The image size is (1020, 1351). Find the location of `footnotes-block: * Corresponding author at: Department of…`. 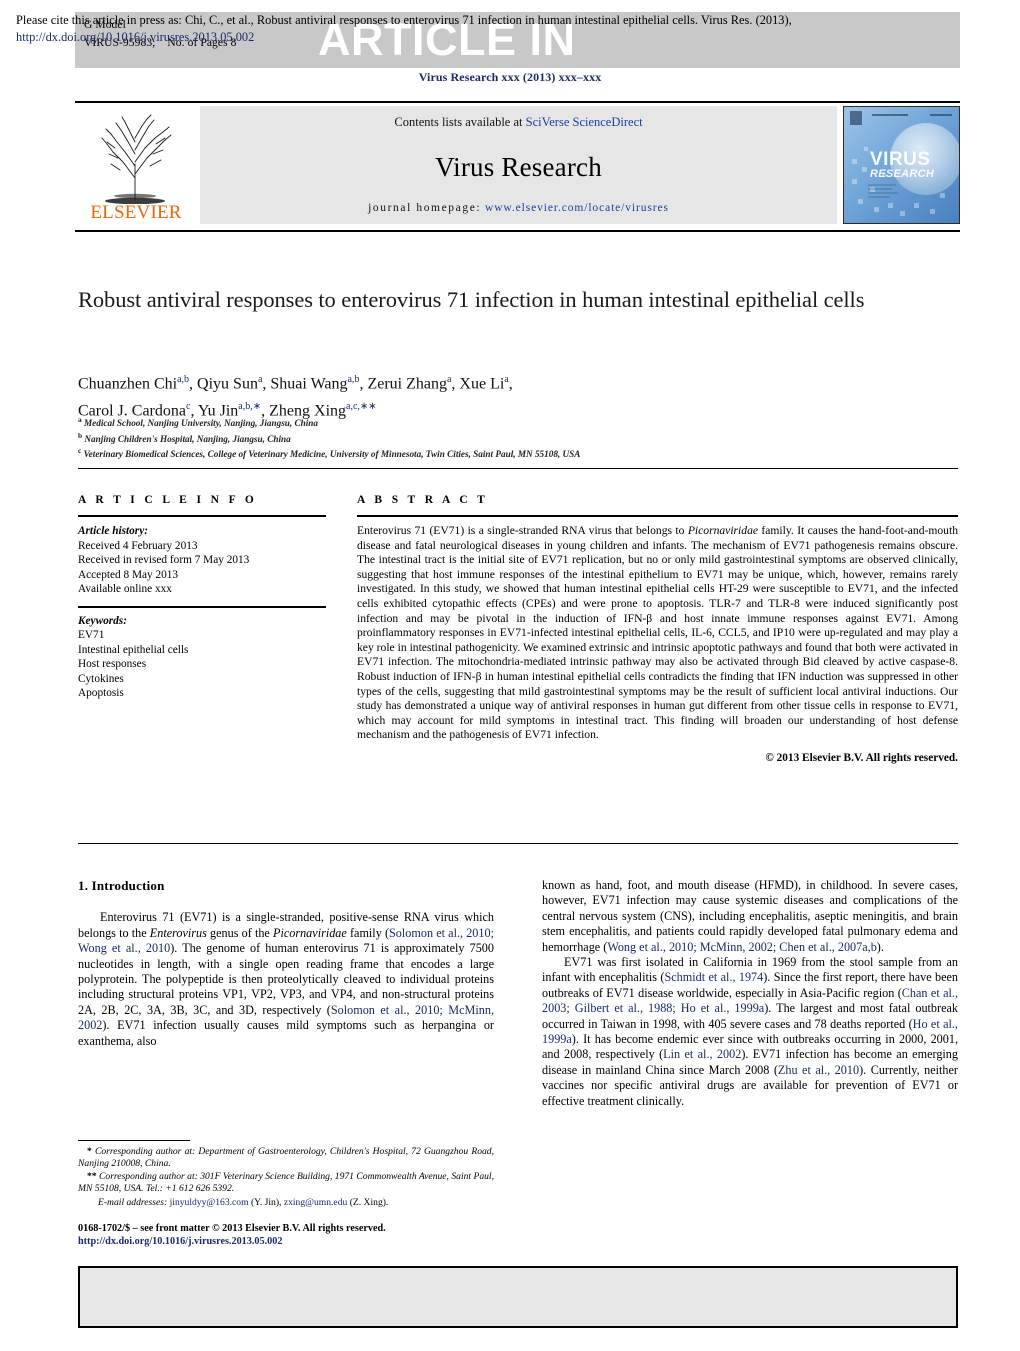

footnotes-block: * Corresponding author at: Department of… is located at coordinates (286, 1177).